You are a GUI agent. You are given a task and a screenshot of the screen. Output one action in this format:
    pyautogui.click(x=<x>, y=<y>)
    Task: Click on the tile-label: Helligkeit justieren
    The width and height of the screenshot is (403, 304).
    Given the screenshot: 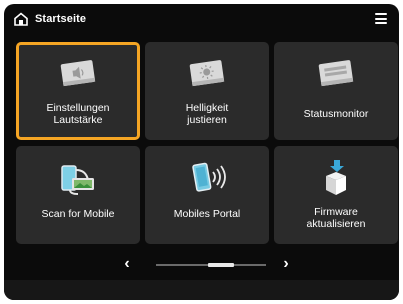 What is the action you would take?
    pyautogui.click(x=207, y=114)
    